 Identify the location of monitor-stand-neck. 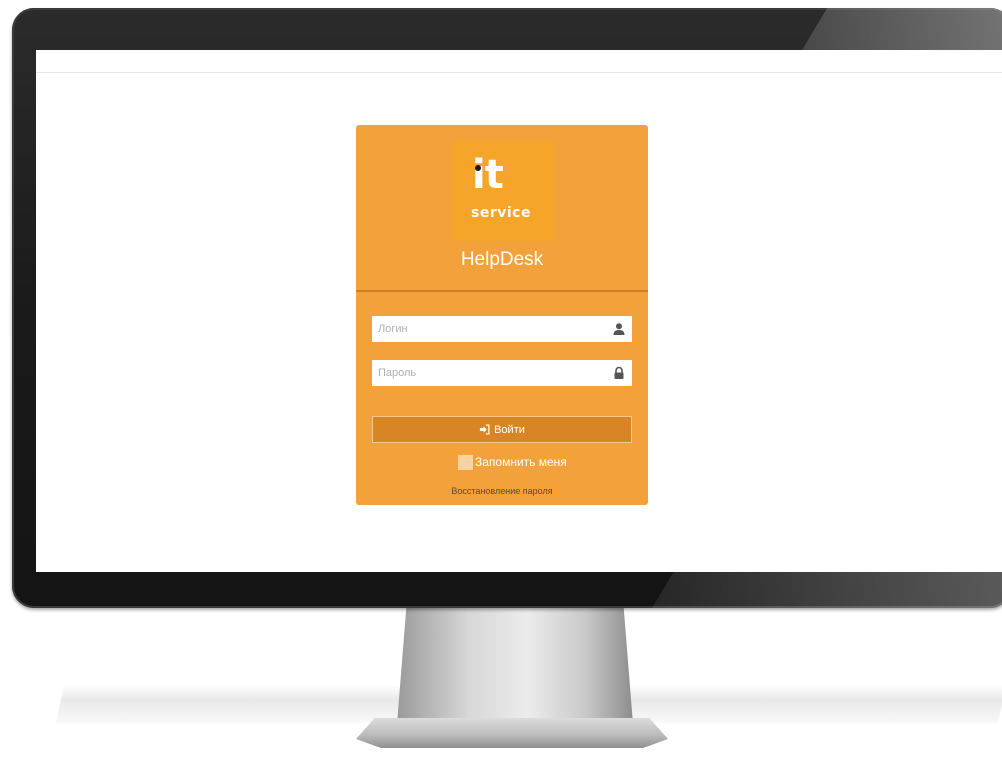
(515, 665).